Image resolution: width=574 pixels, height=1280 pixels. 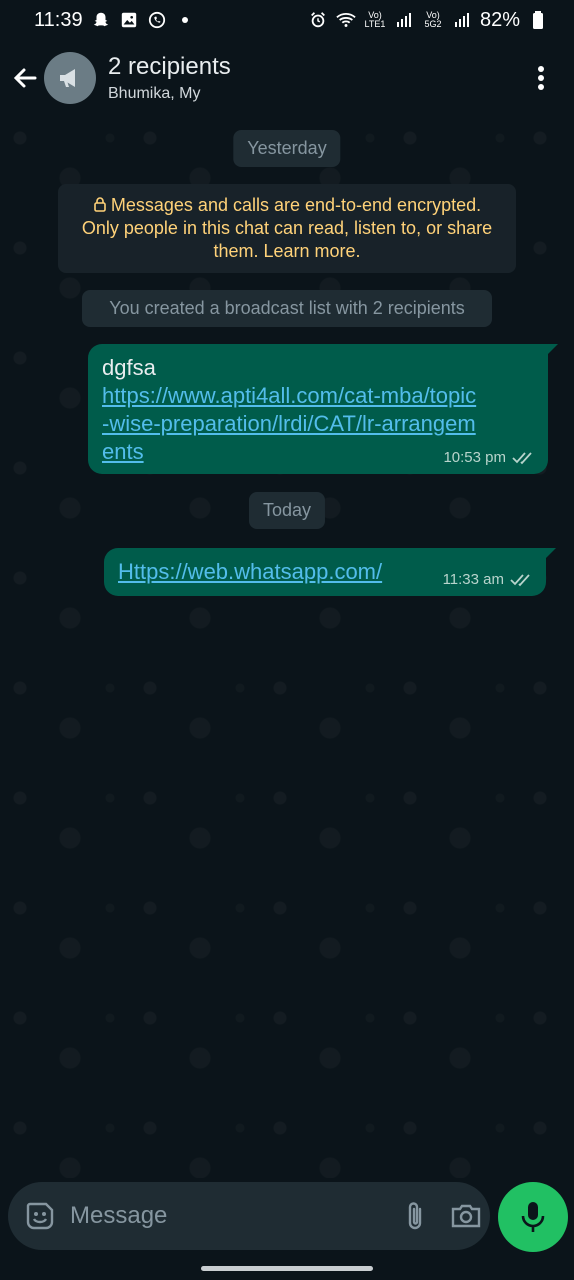 I want to click on message-link: Https://web.whatsapp.com/, so click(x=250, y=571).